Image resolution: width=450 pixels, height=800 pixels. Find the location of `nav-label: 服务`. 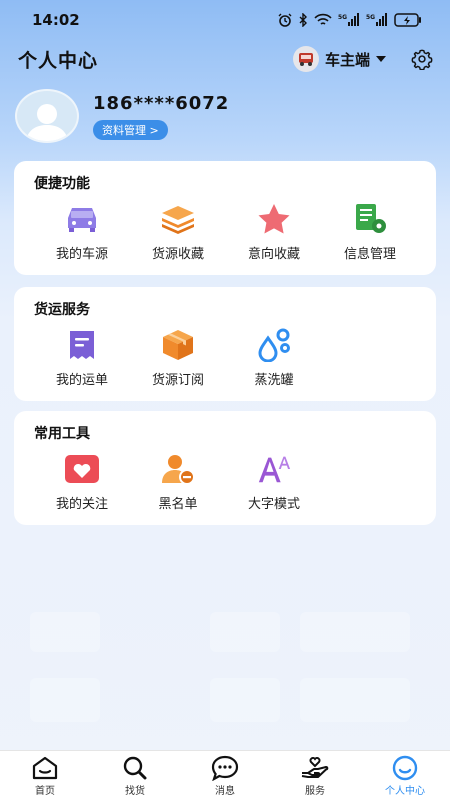

nav-label: 服务 is located at coordinates (315, 791).